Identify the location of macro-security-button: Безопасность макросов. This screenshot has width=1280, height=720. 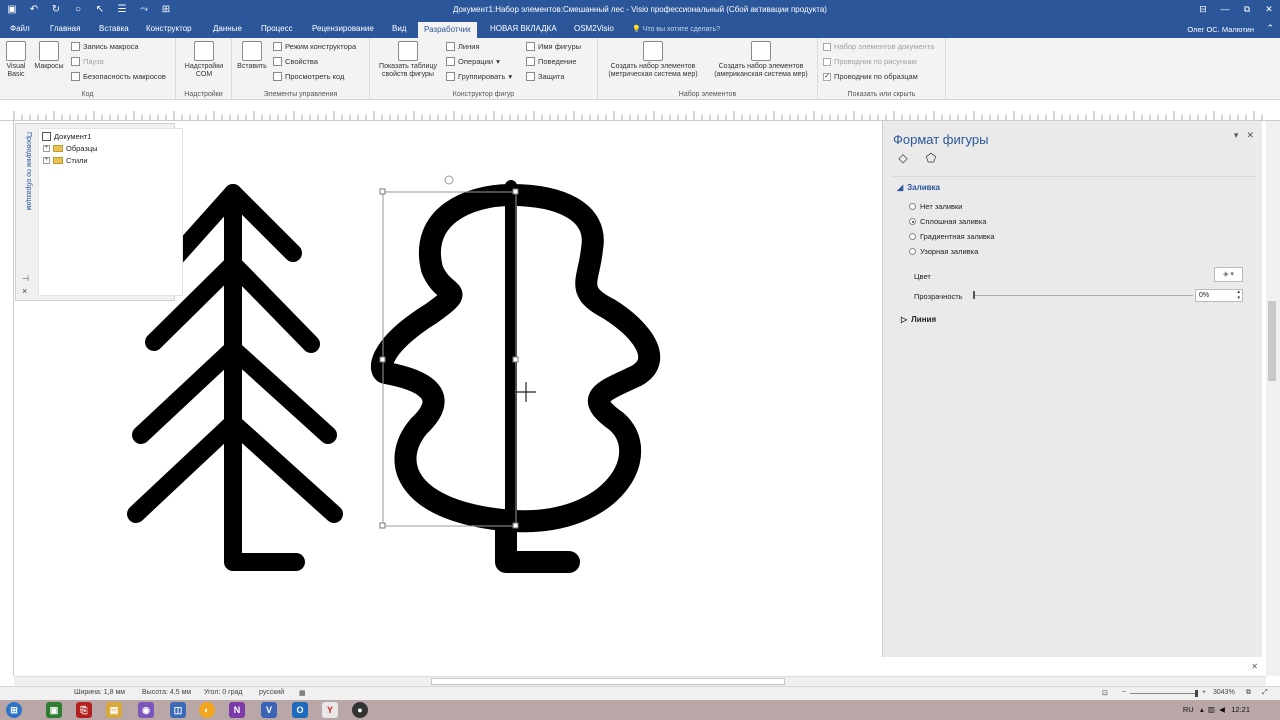
(118, 76).